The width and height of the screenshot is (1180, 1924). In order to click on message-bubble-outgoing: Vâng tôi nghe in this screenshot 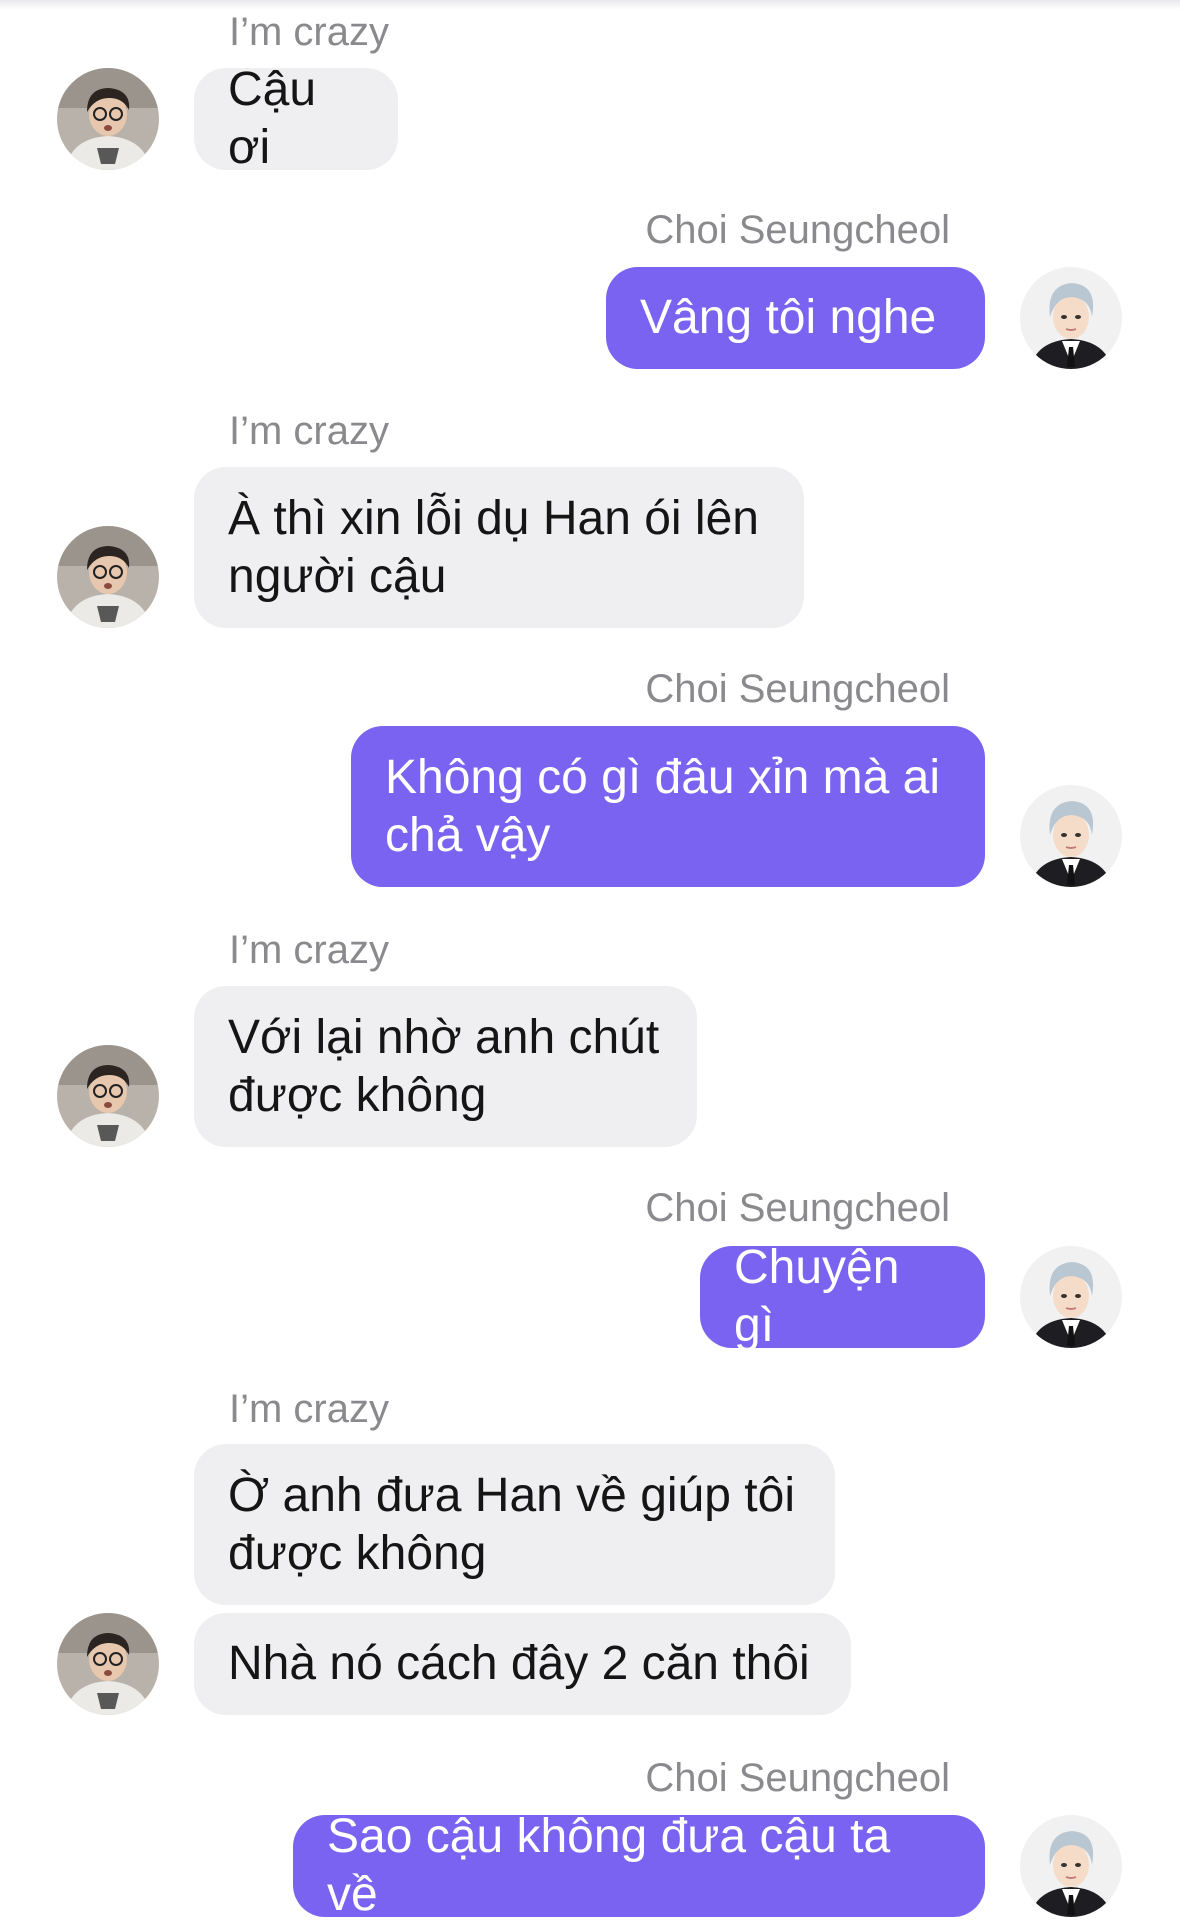, I will do `click(795, 318)`.